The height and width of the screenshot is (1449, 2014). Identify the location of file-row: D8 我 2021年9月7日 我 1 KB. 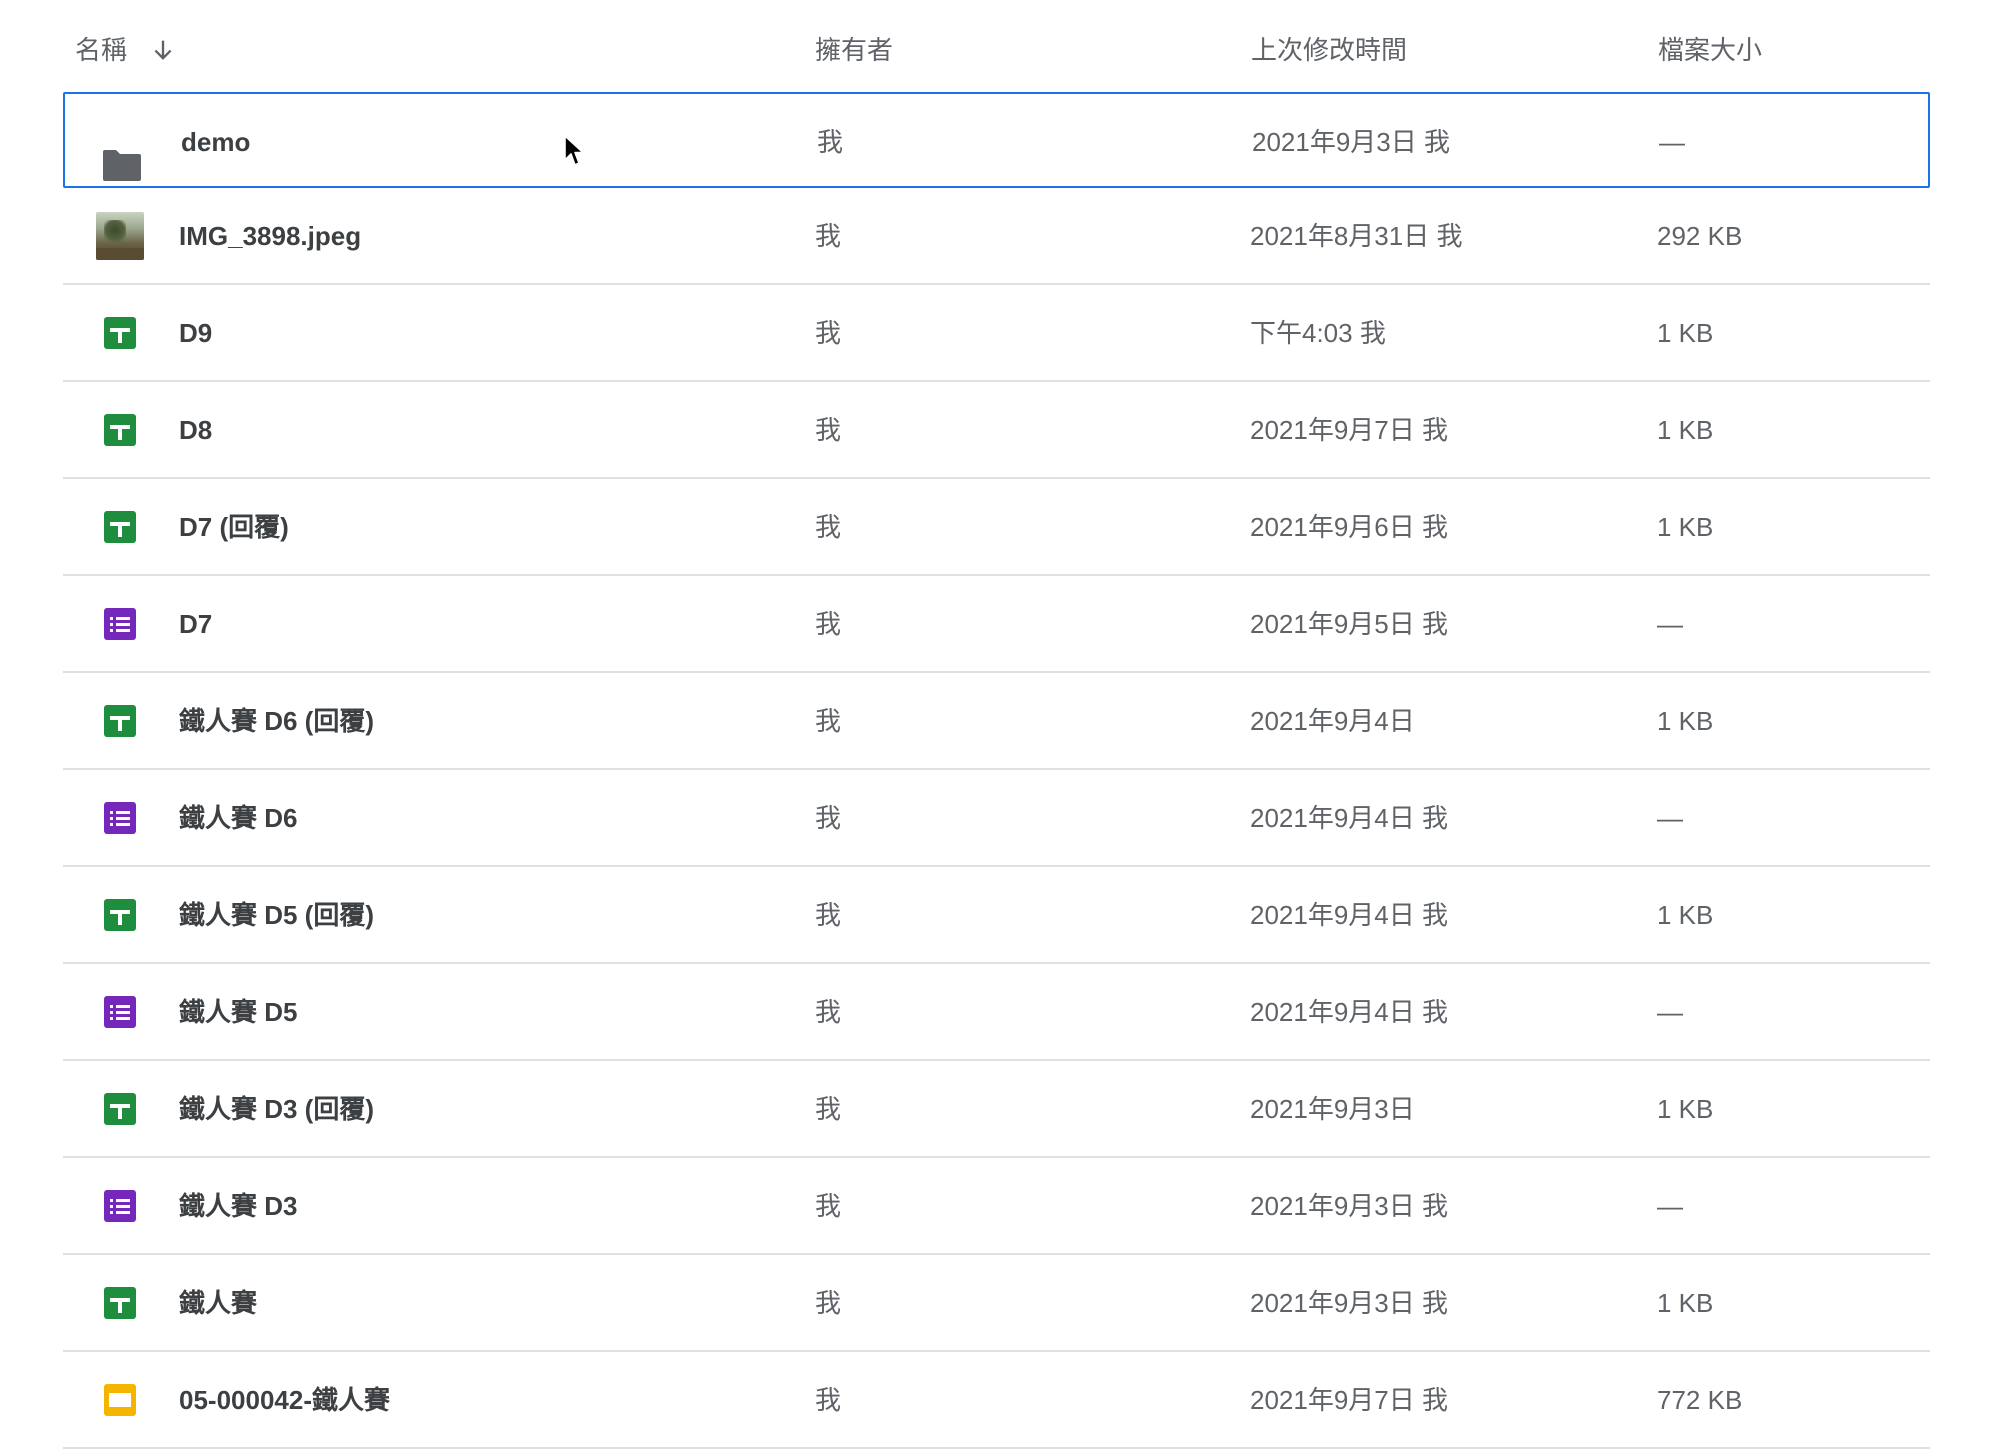
(996, 430).